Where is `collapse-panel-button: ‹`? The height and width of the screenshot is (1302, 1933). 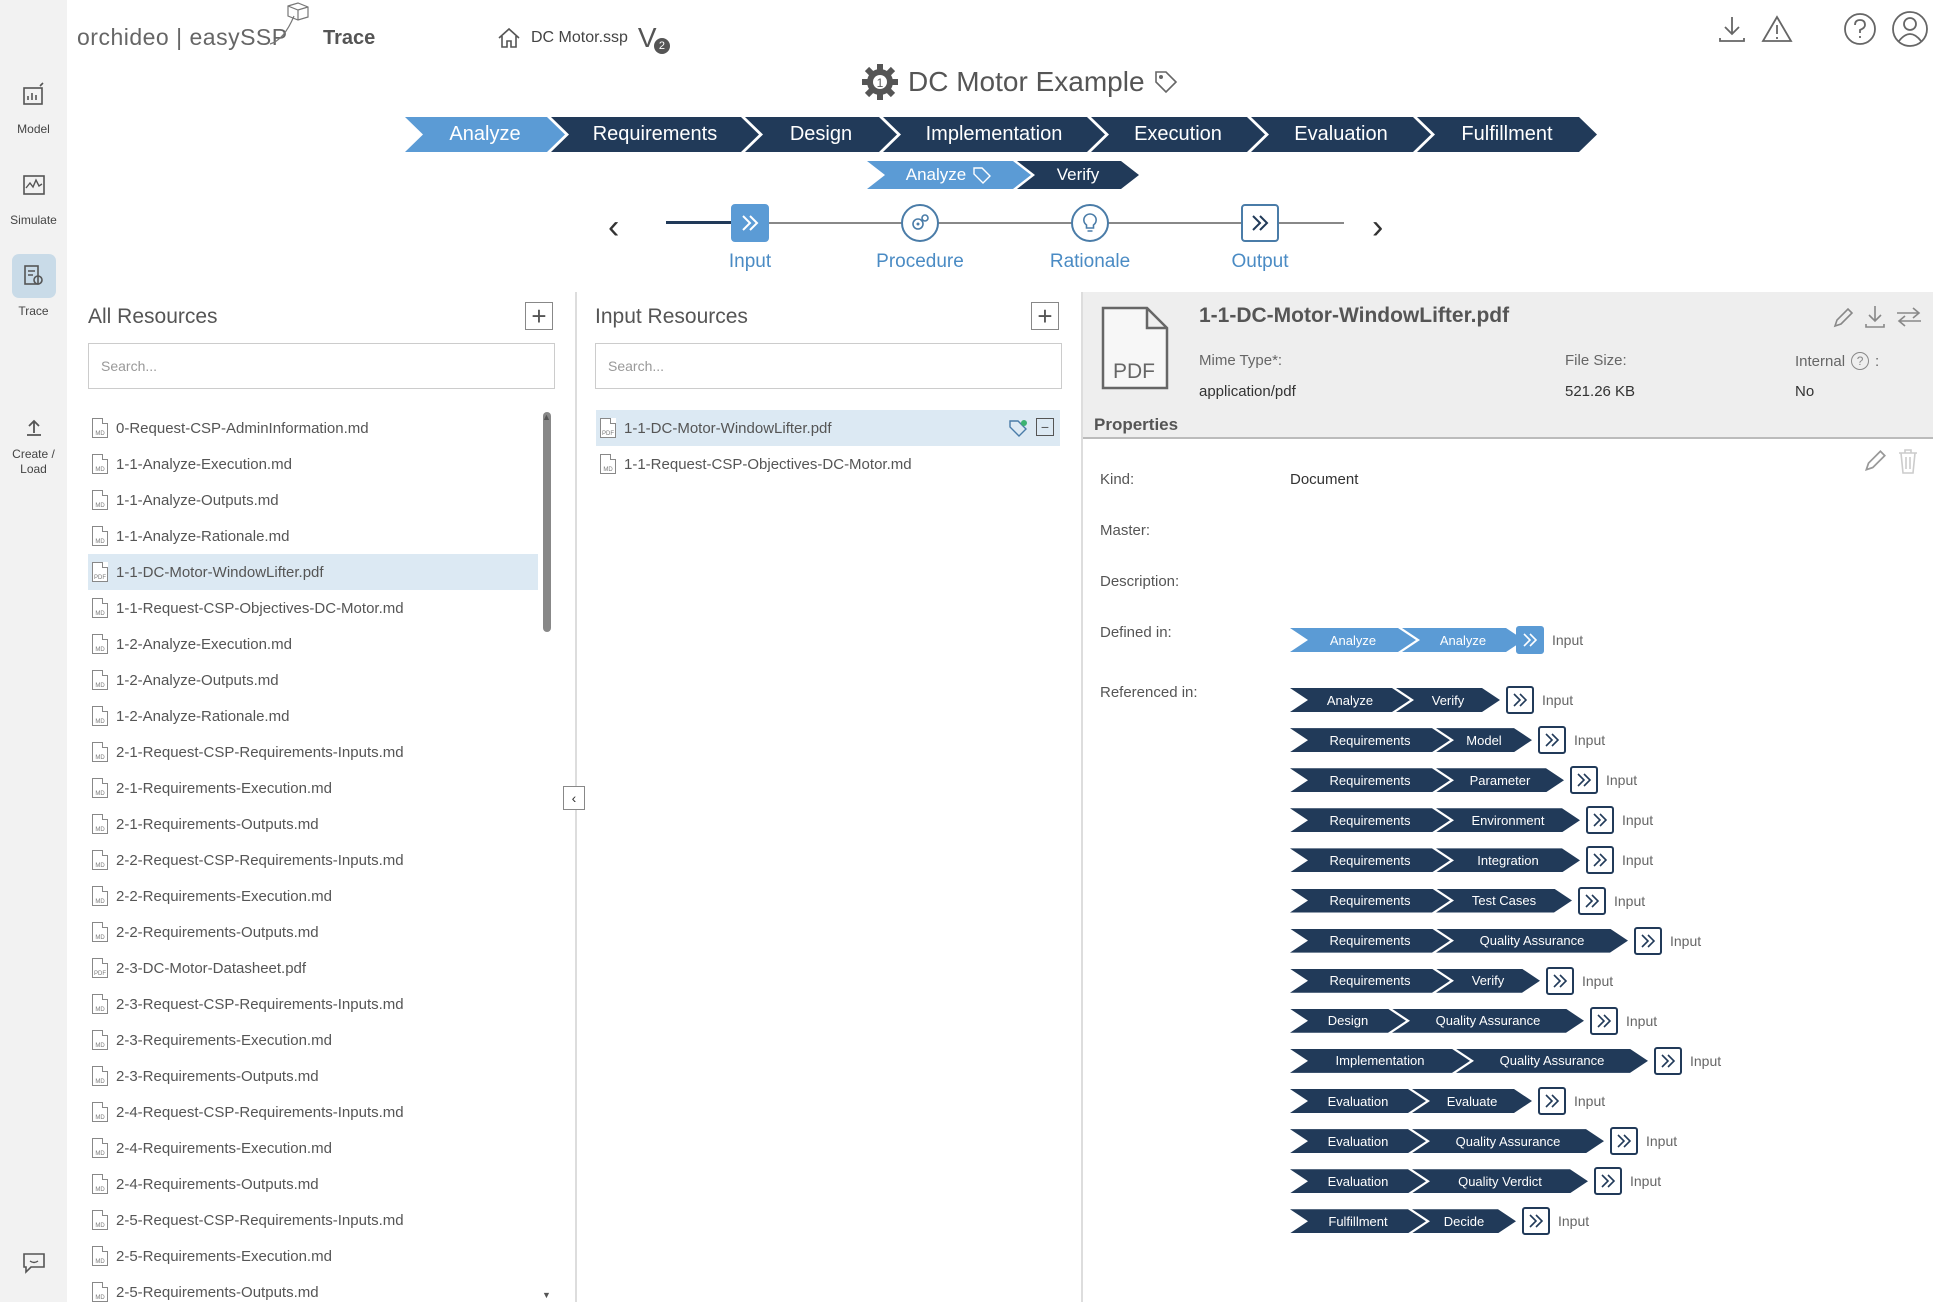
collapse-panel-button: ‹ is located at coordinates (574, 798).